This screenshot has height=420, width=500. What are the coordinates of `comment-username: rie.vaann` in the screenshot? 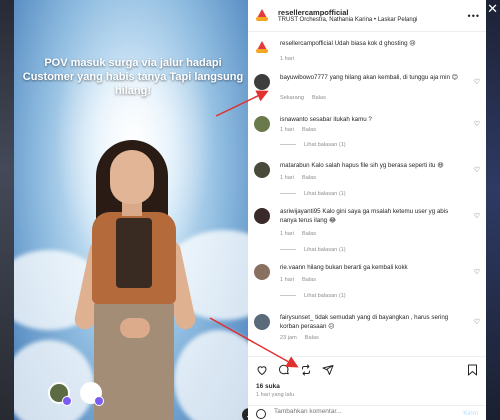 It's located at (292, 267).